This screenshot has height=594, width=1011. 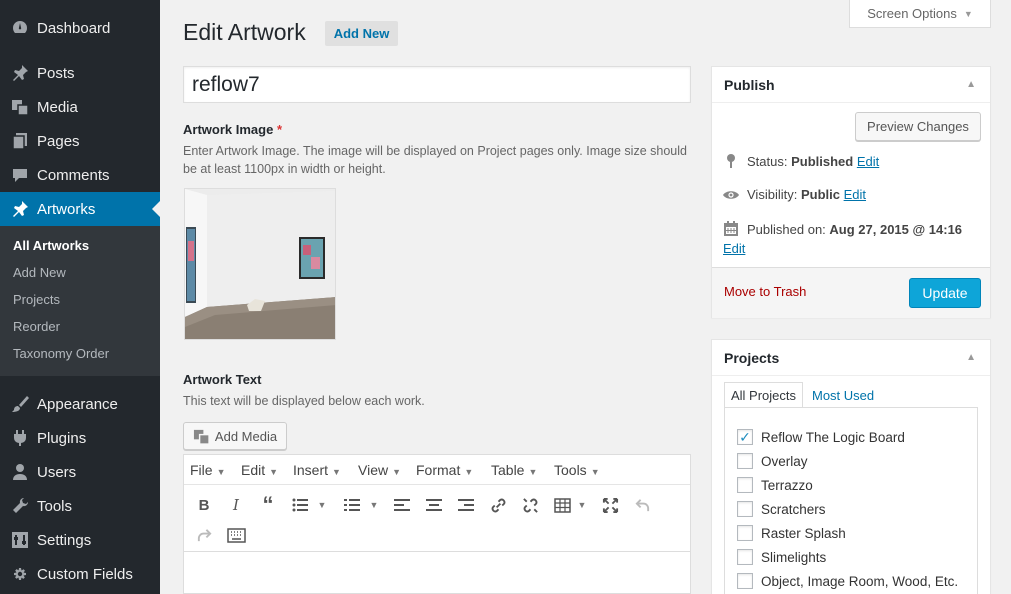 What do you see at coordinates (236, 505) in the screenshot?
I see `italic-icon: I` at bounding box center [236, 505].